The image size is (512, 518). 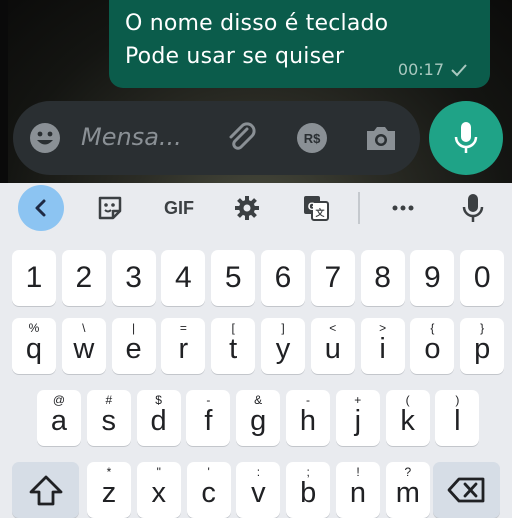 I want to click on key-l: ) l, so click(x=457, y=418).